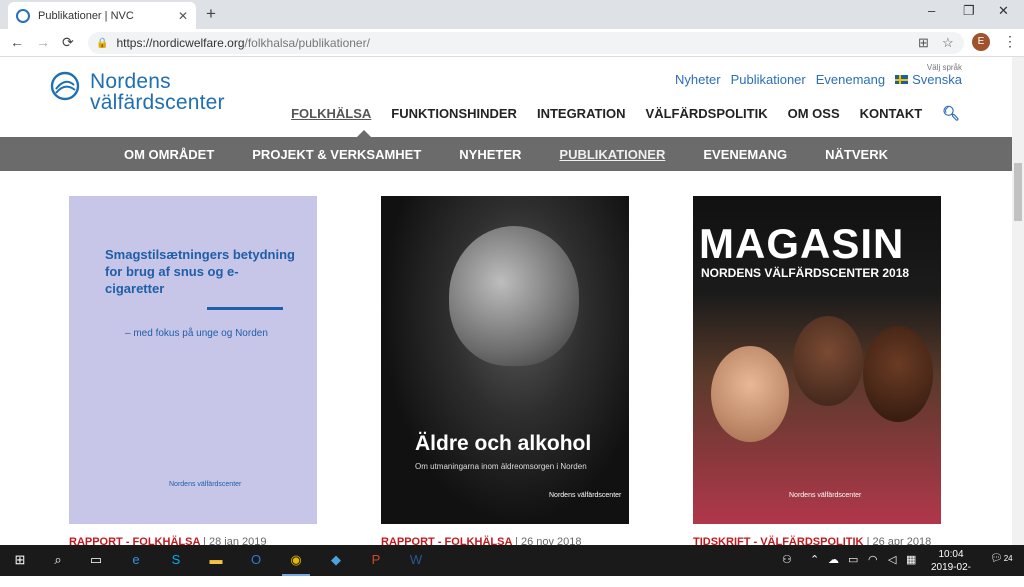 The image size is (1024, 587). Describe the element at coordinates (331, 113) in the screenshot. I see `nav-folkhalsa: FOLKHÄLSA` at that location.